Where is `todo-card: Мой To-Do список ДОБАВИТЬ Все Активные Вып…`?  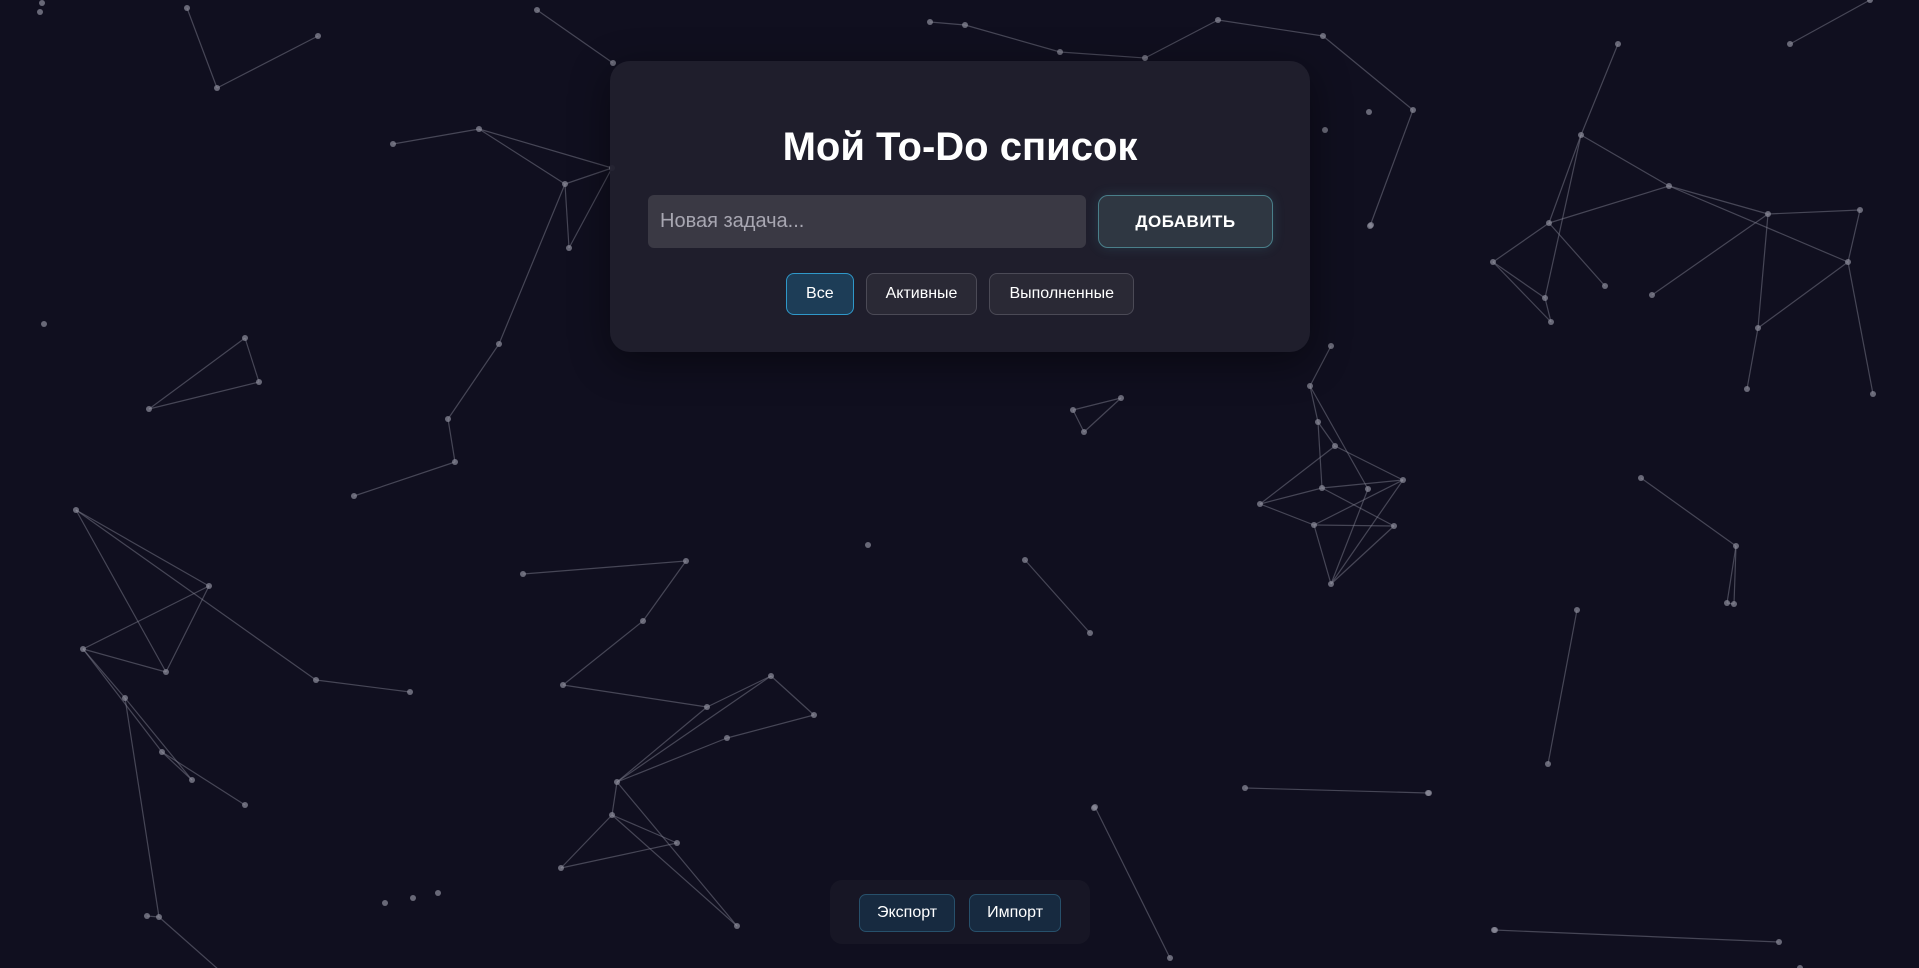
todo-card: Мой To-Do список ДОБАВИТЬ Все Активные Вып… is located at coordinates (960, 206).